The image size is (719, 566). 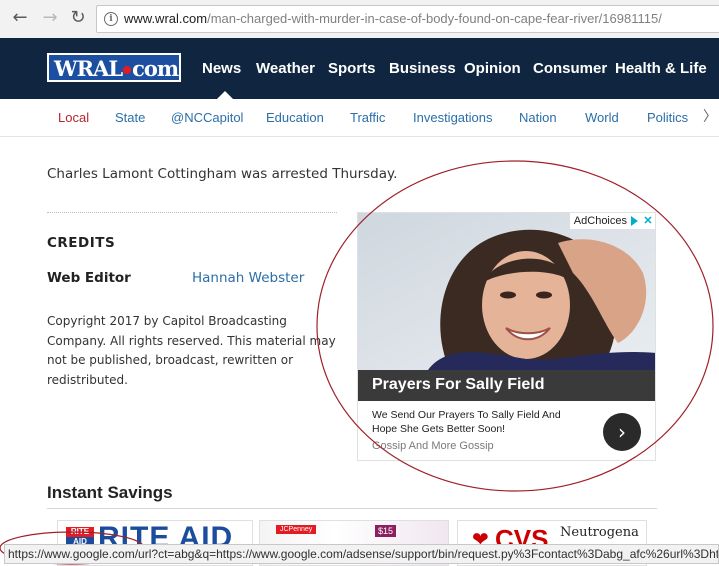 I want to click on sub-nav-nccapitol: @NCCapitol, so click(x=207, y=117).